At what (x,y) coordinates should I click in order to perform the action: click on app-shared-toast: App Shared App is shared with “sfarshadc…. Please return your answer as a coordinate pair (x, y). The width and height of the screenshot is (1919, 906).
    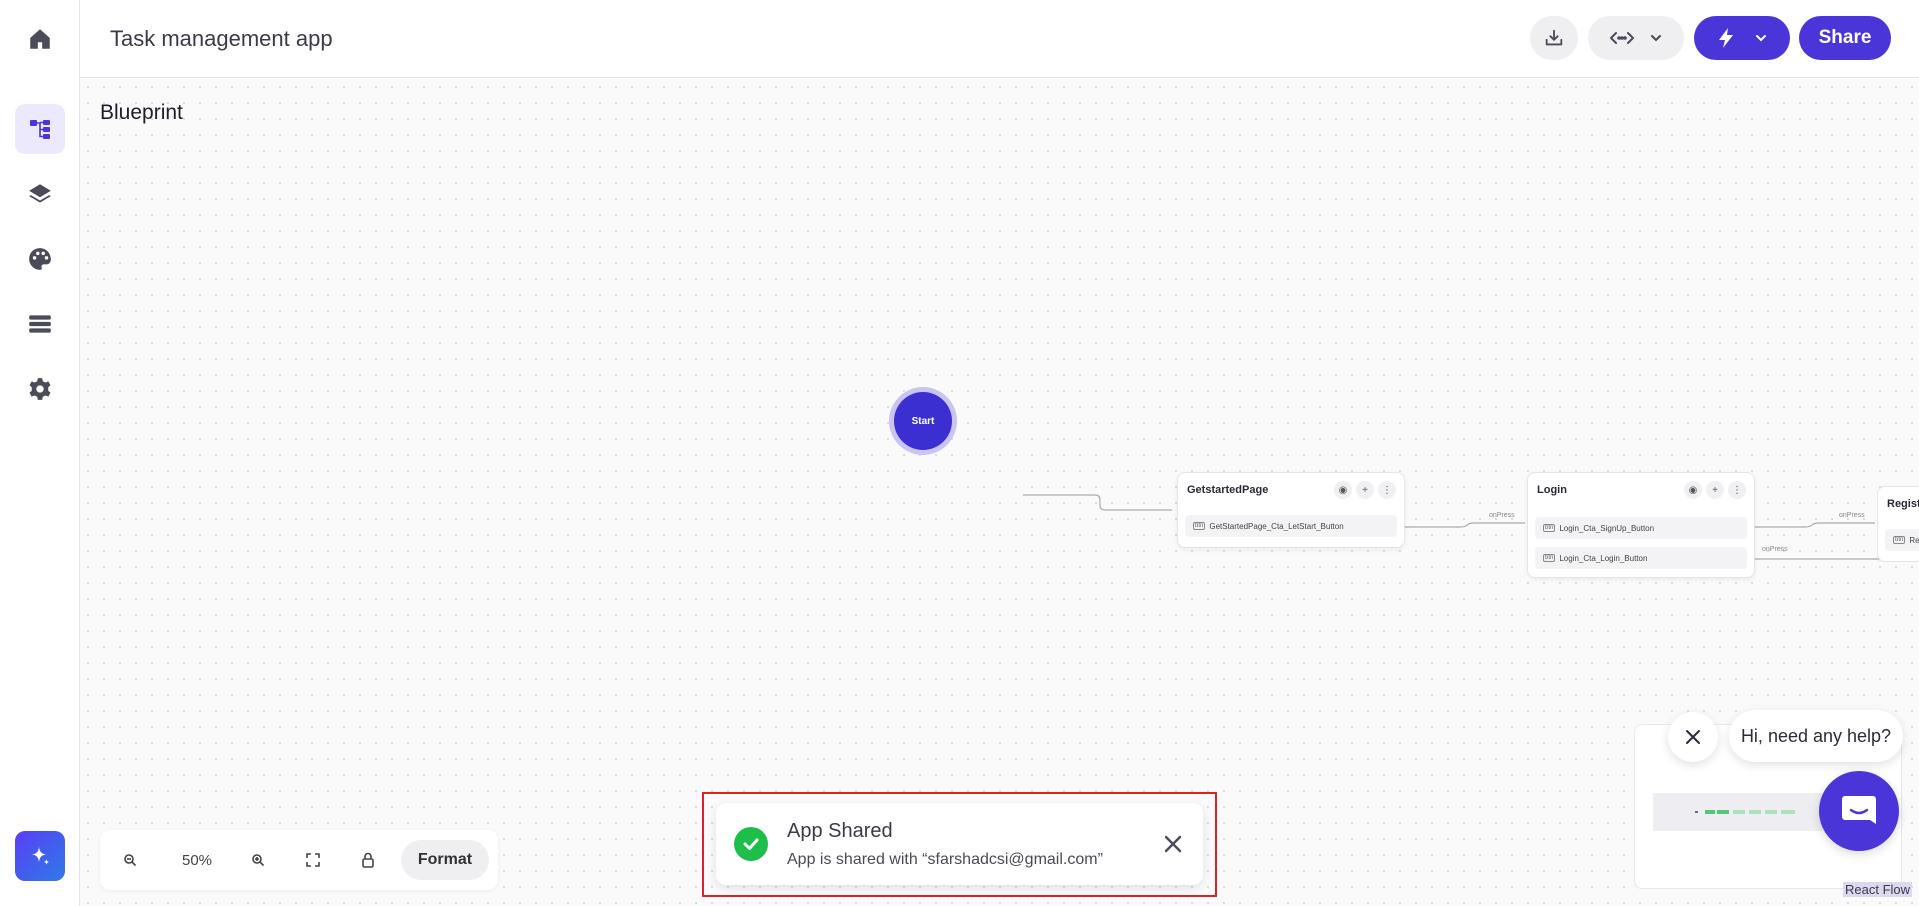
    Looking at the image, I should click on (959, 844).